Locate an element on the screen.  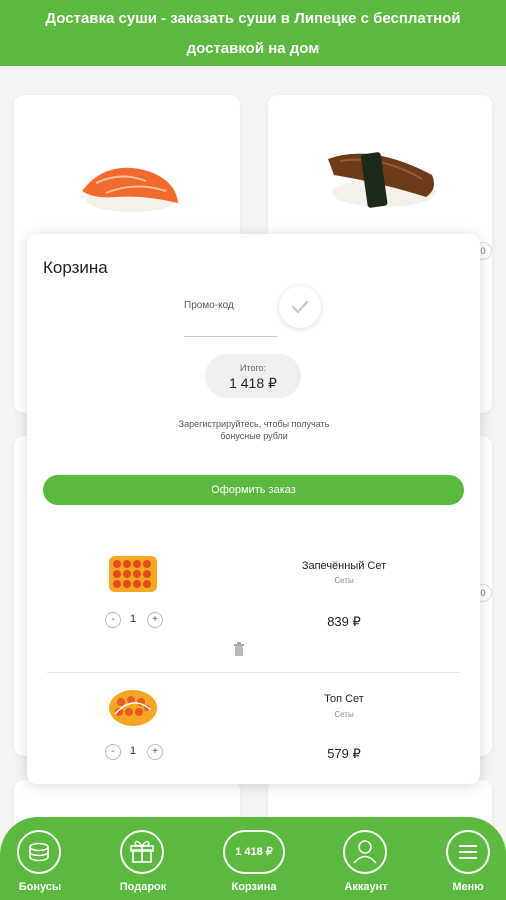
promo-apply-button is located at coordinates (300, 307).